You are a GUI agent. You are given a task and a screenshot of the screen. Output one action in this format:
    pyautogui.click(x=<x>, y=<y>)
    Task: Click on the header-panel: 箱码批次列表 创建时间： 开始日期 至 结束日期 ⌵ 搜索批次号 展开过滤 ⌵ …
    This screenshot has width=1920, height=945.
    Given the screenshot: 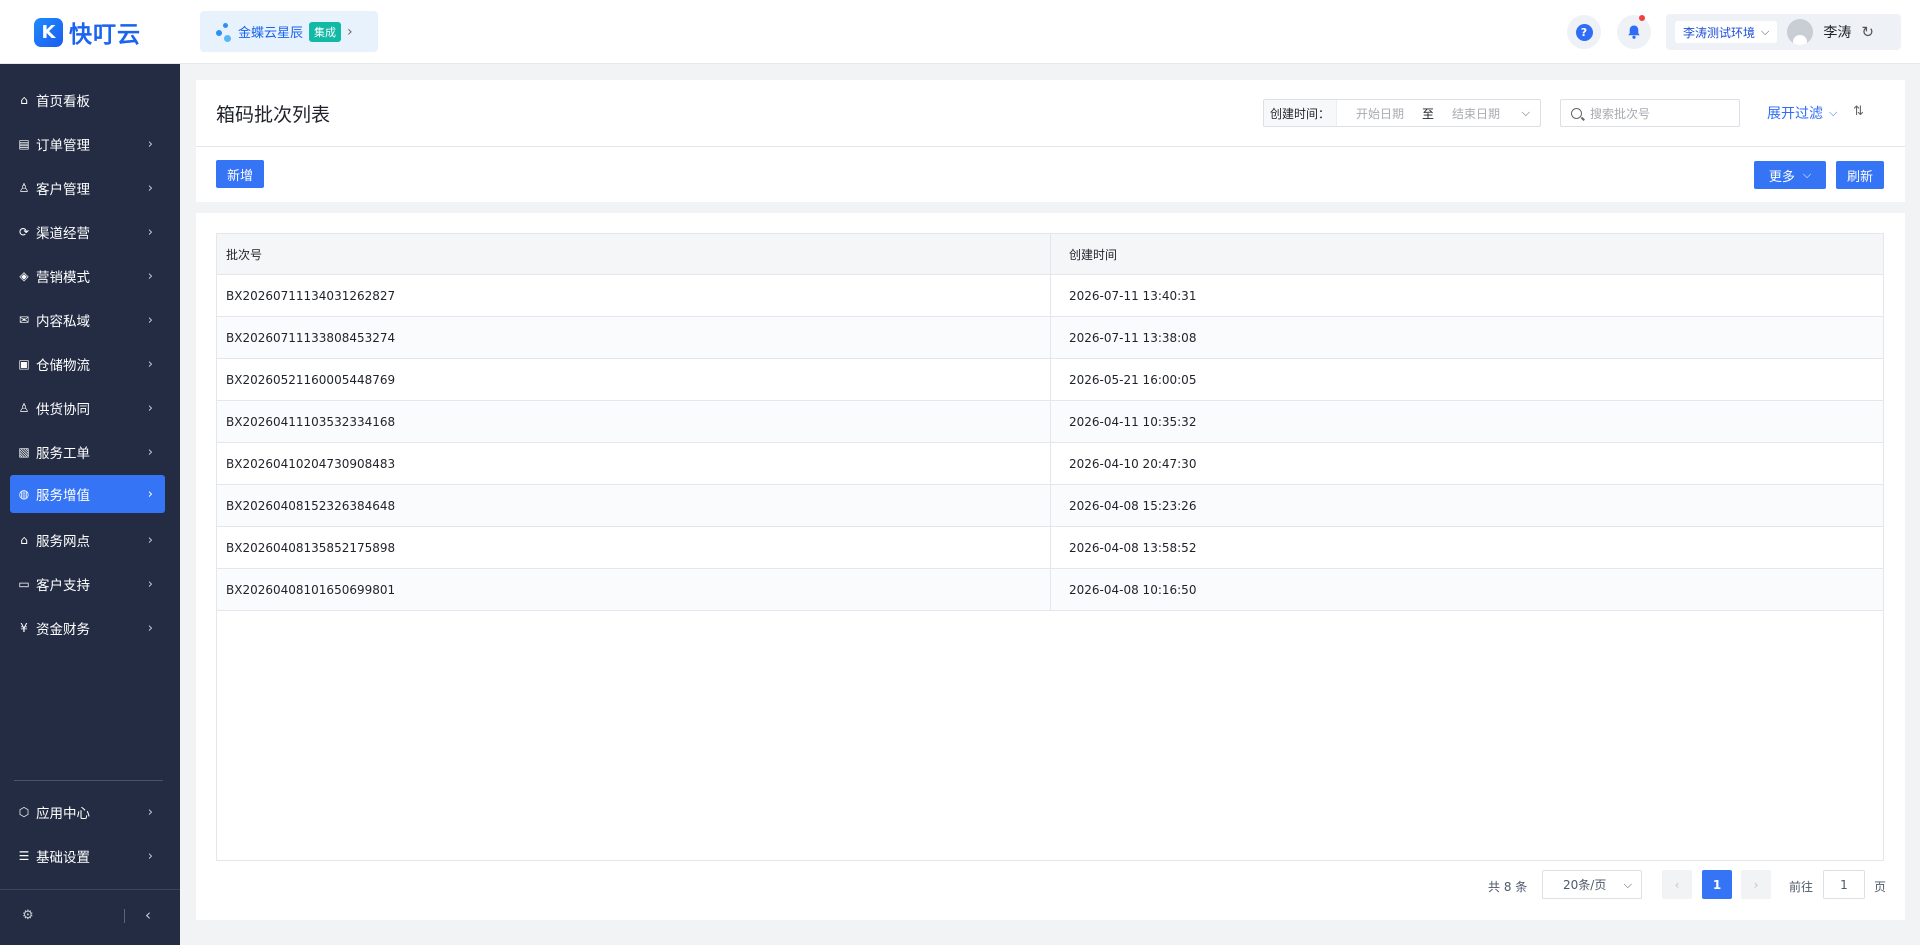 What is the action you would take?
    pyautogui.click(x=1050, y=141)
    